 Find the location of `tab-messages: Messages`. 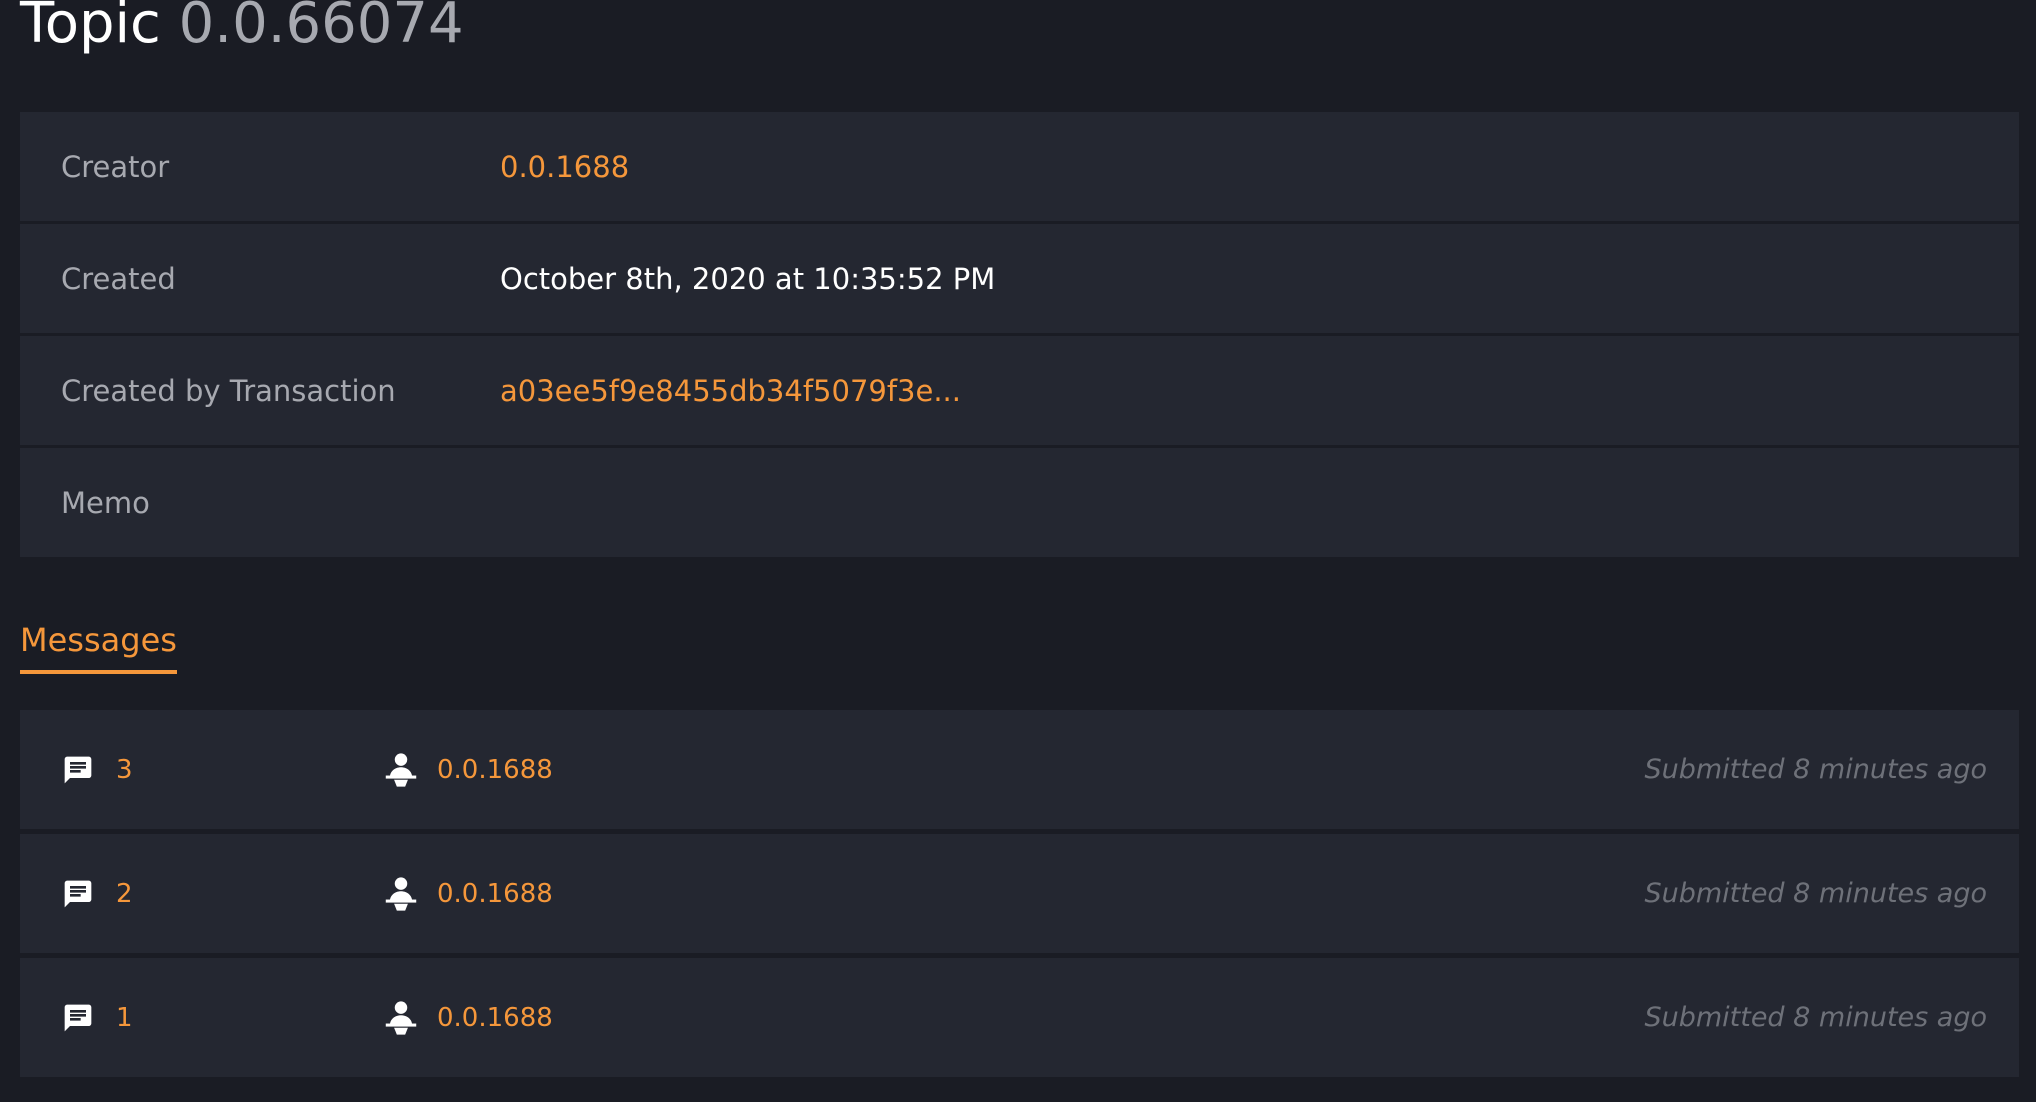

tab-messages: Messages is located at coordinates (98, 646).